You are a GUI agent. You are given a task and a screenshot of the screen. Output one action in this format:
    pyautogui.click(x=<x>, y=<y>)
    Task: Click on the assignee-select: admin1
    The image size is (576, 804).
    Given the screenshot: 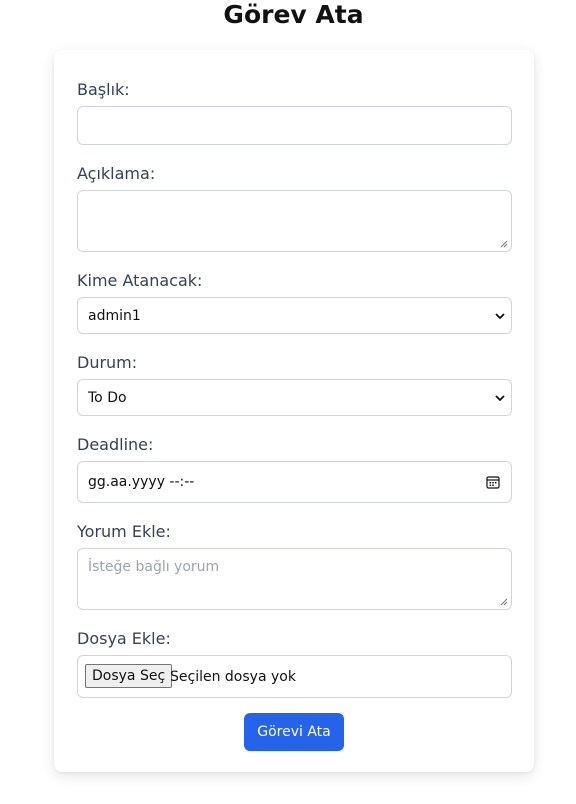 What is the action you would take?
    pyautogui.click(x=294, y=315)
    